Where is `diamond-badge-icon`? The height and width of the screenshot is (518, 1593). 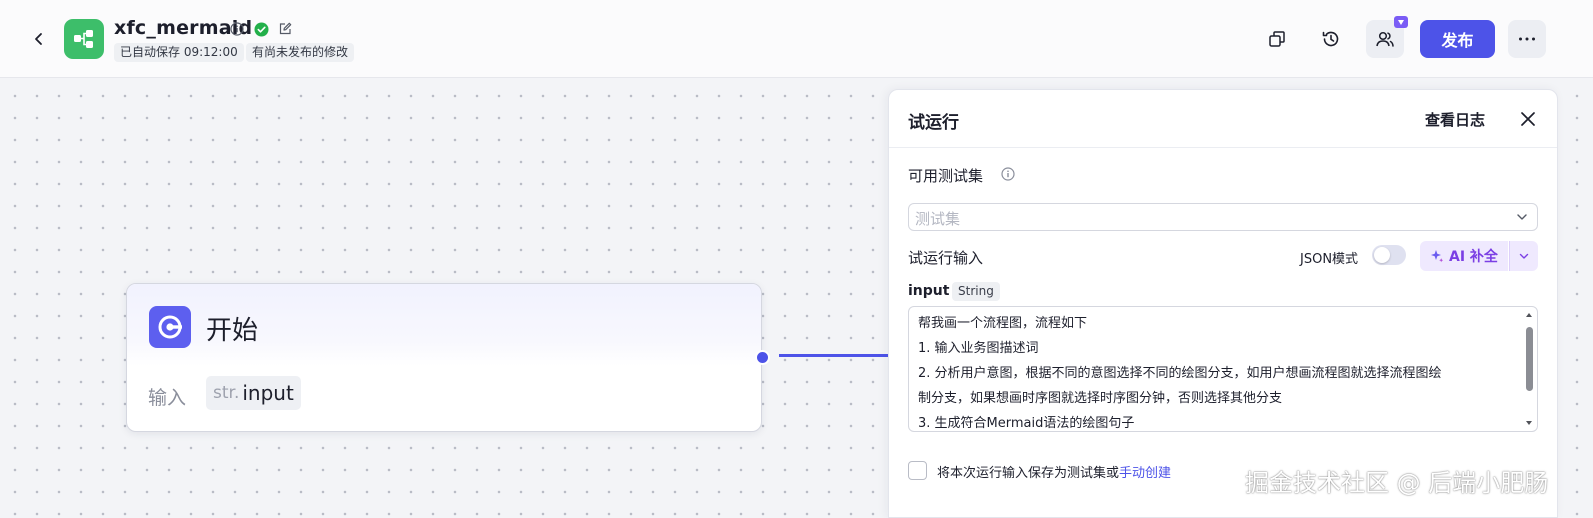
diamond-badge-icon is located at coordinates (1401, 22).